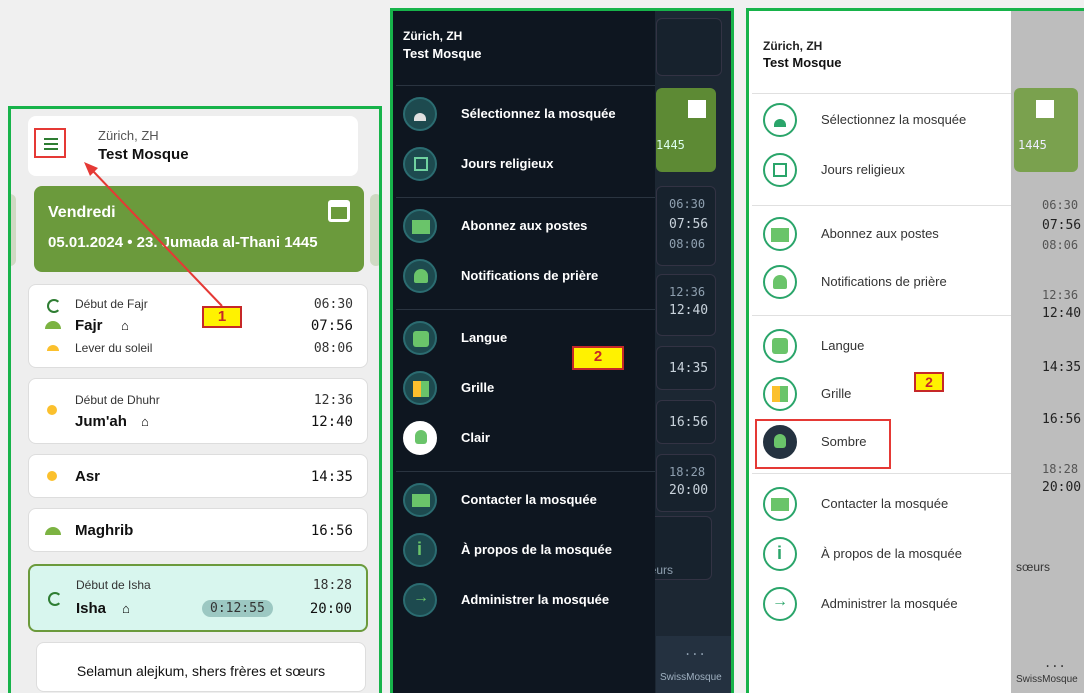 The height and width of the screenshot is (693, 1084). Describe the element at coordinates (598, 358) in the screenshot. I see `marker-2-dark: 2` at that location.